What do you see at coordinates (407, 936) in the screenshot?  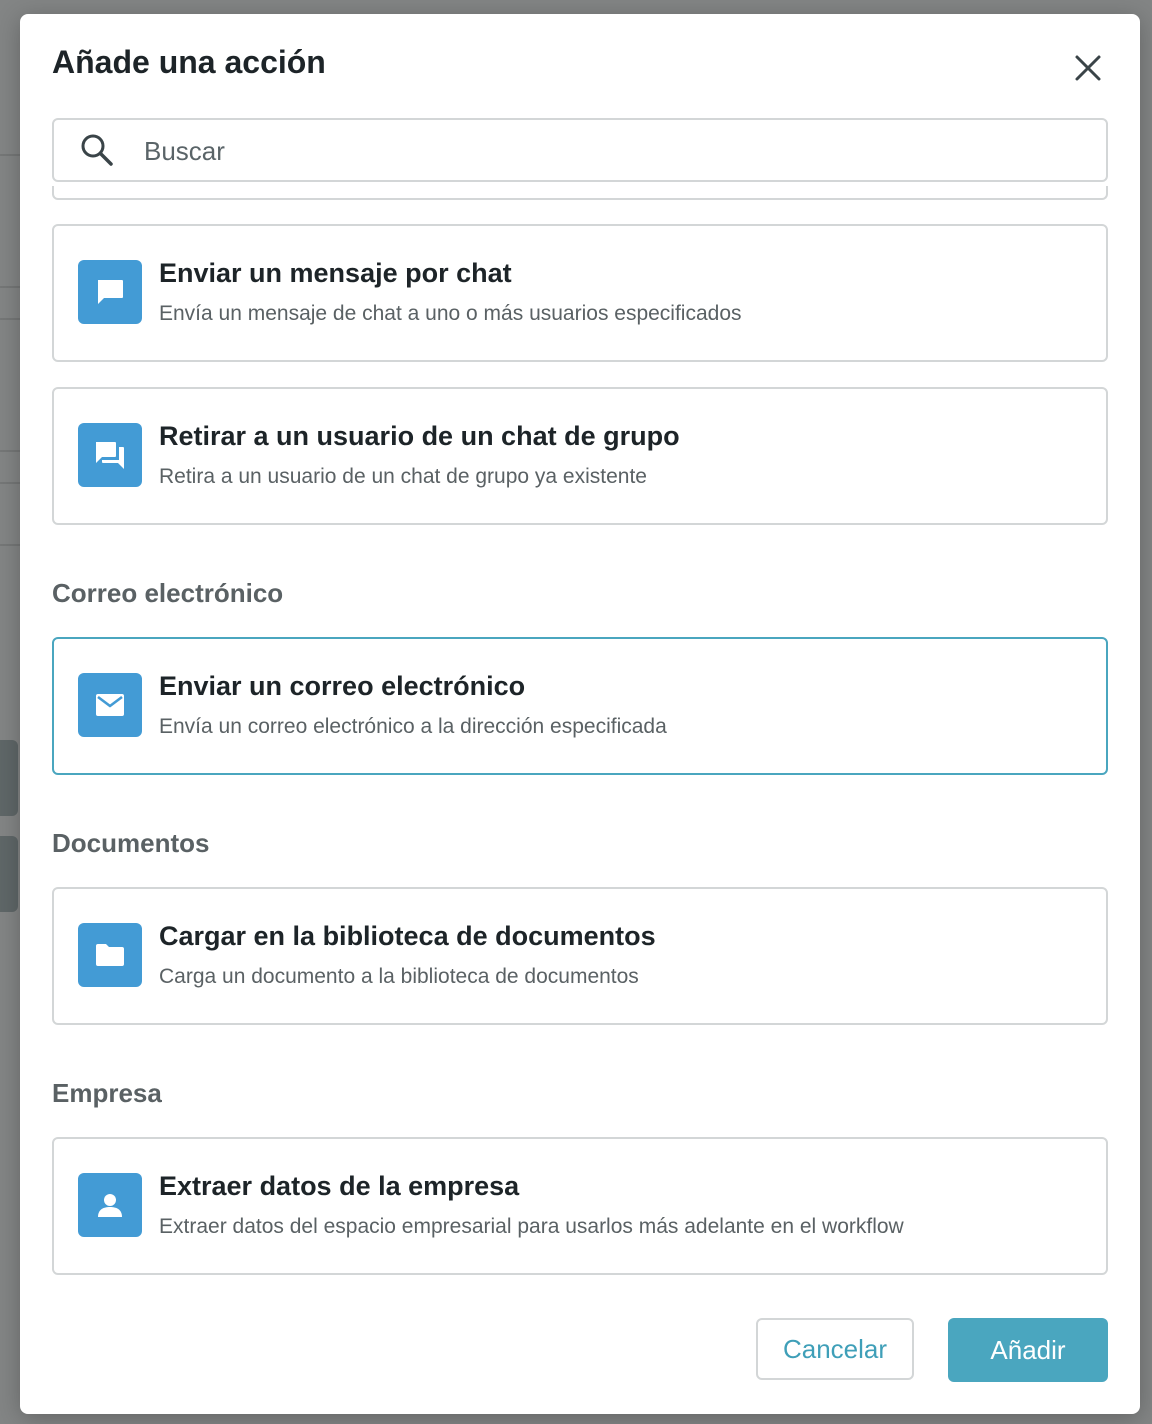 I see `action-title: Cargar en la biblioteca de documentos` at bounding box center [407, 936].